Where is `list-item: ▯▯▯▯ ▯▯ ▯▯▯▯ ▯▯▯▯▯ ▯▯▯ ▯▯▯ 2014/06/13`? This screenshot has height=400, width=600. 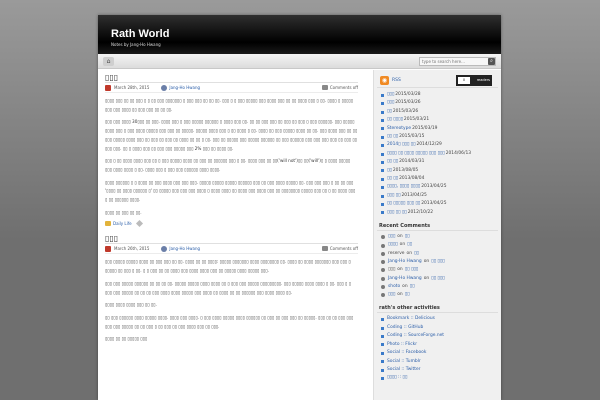 list-item: ▯▯▯▯ ▯▯ ▯▯▯▯ ▯▯▯▯▯ ▯▯▯ ▯▯▯ 2014/06/13 is located at coordinates (437, 154).